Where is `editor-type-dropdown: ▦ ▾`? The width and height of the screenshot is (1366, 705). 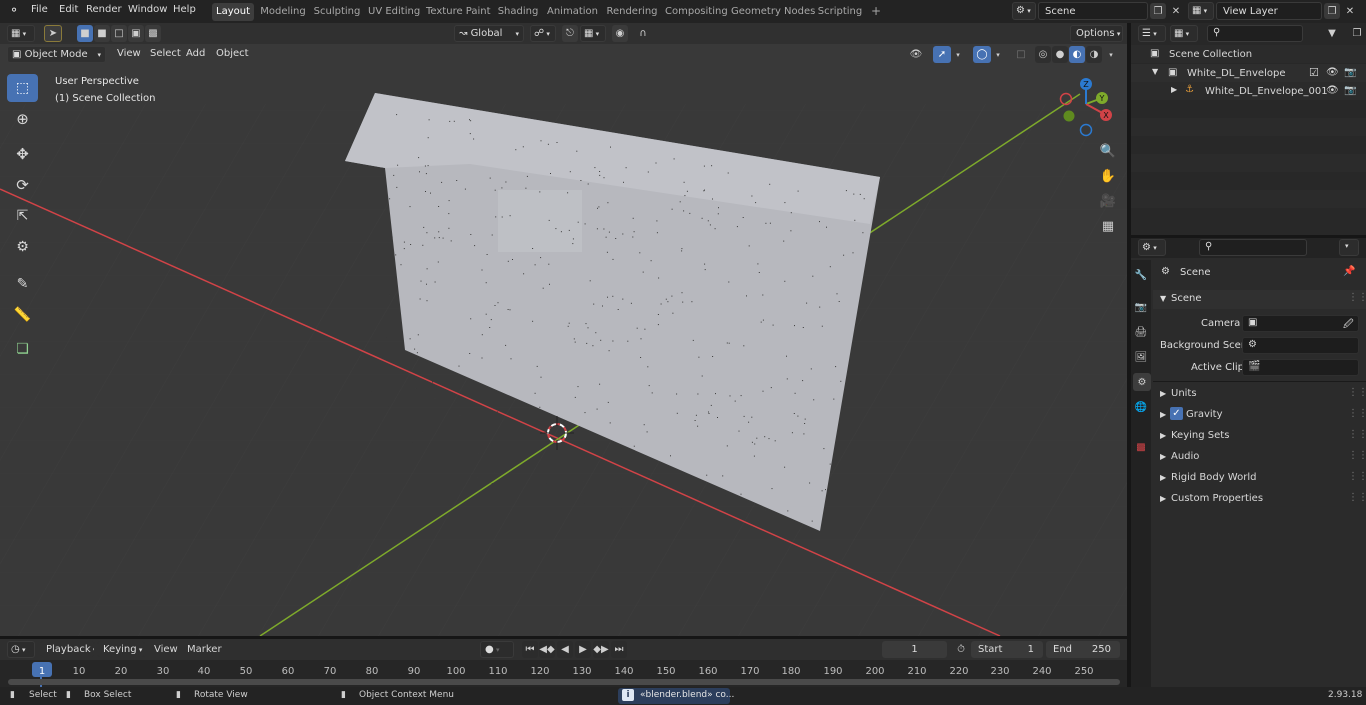
editor-type-dropdown: ▦ ▾ is located at coordinates (21, 33).